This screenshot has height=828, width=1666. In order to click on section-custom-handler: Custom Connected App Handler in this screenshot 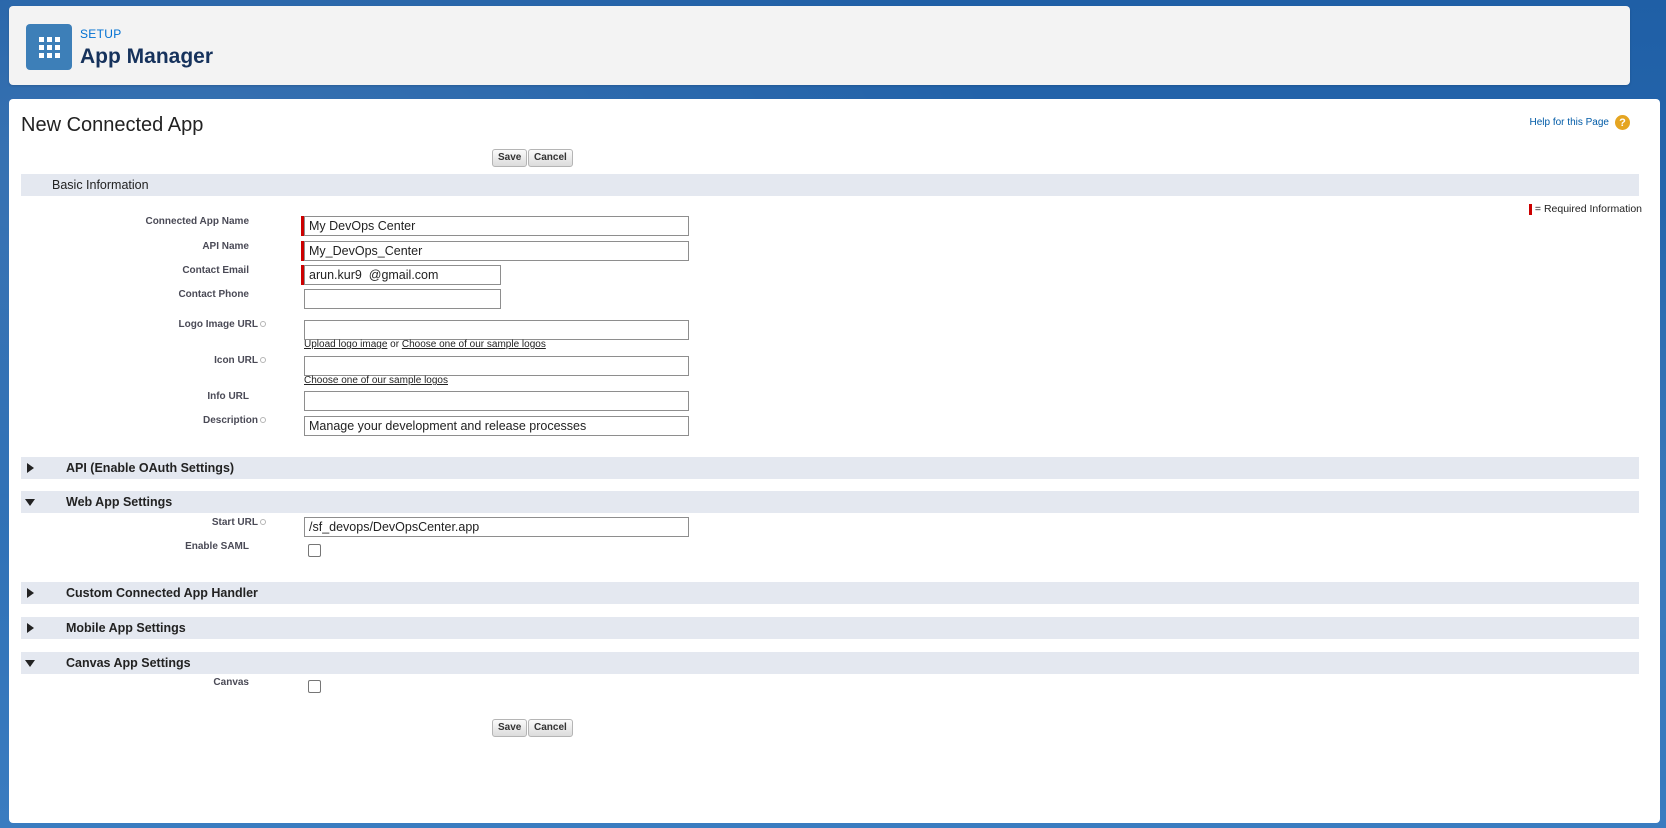, I will do `click(830, 593)`.